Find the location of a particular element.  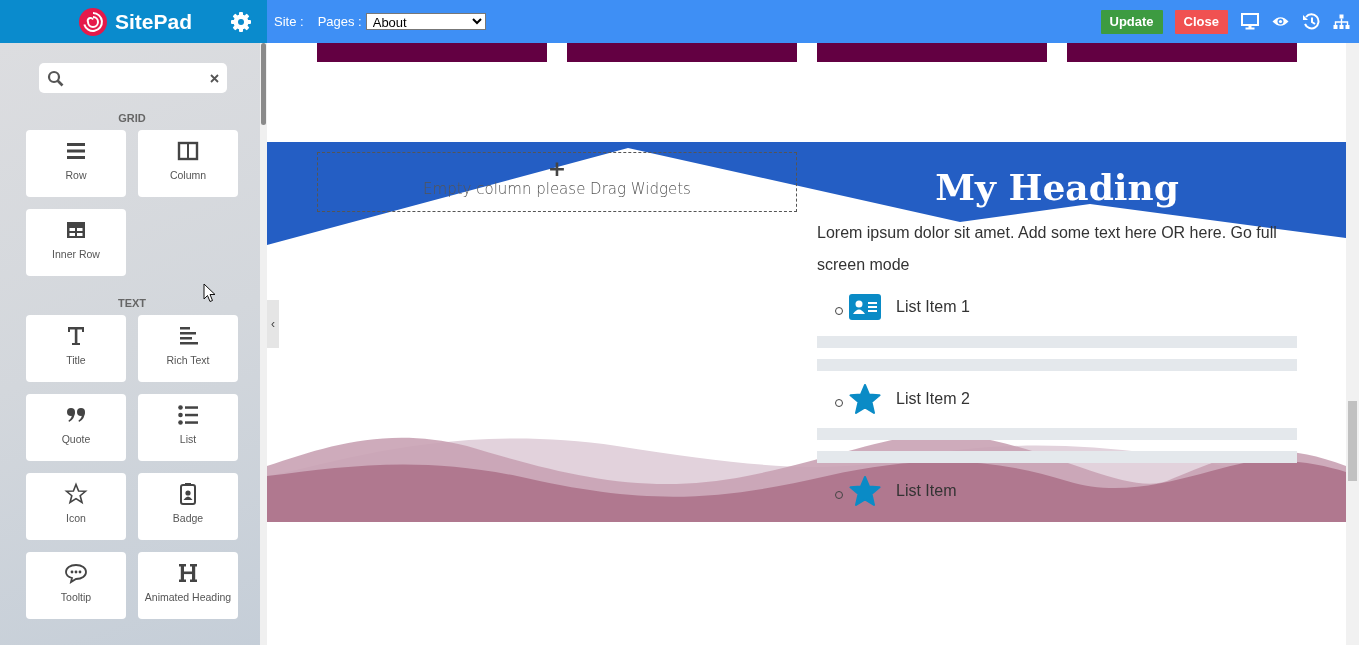

heading: My Heading is located at coordinates (1057, 187).